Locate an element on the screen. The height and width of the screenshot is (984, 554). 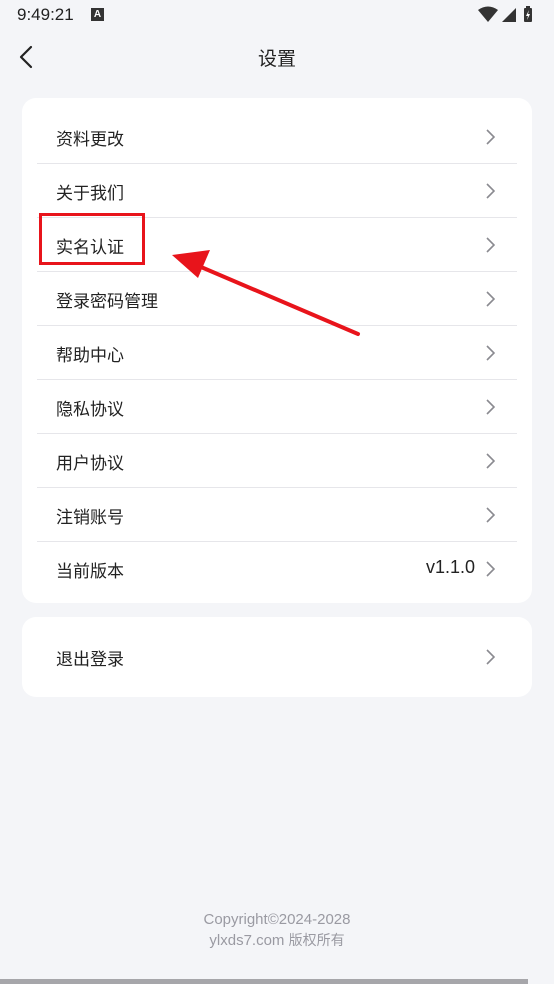
copyright-rights: 版权所有 is located at coordinates (316, 941).